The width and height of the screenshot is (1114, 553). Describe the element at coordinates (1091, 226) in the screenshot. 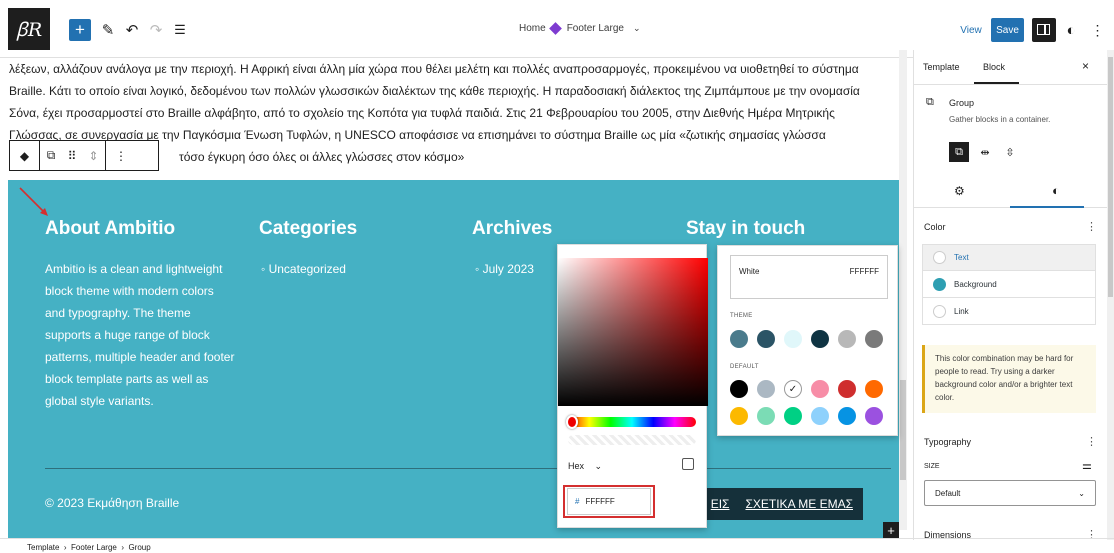

I see `color-options-icon: ⋮` at that location.